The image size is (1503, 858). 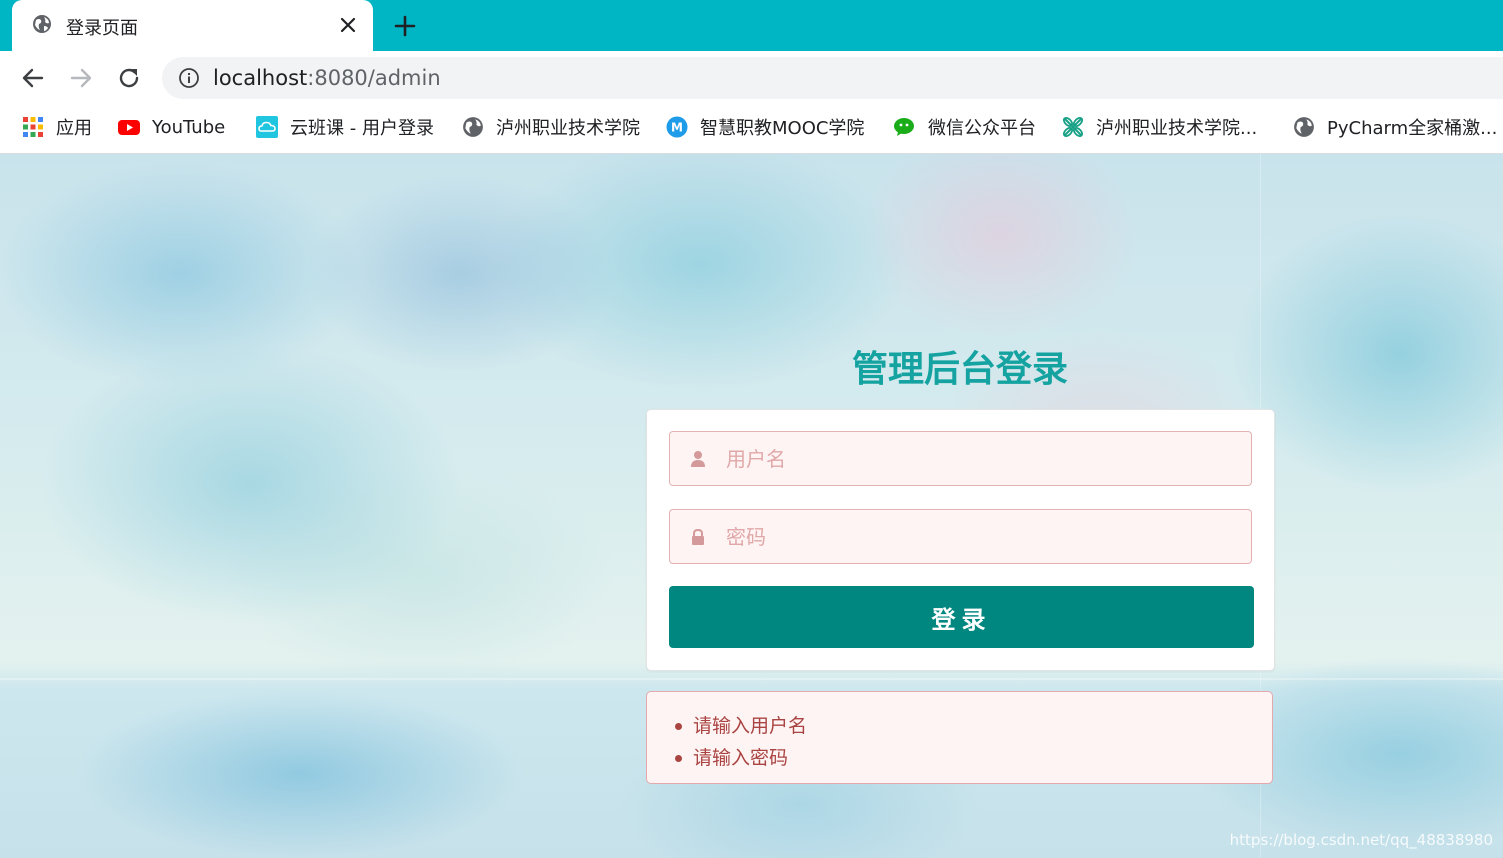 I want to click on watermark: https://blog.csdn.net/qq_48838980, so click(x=1361, y=840).